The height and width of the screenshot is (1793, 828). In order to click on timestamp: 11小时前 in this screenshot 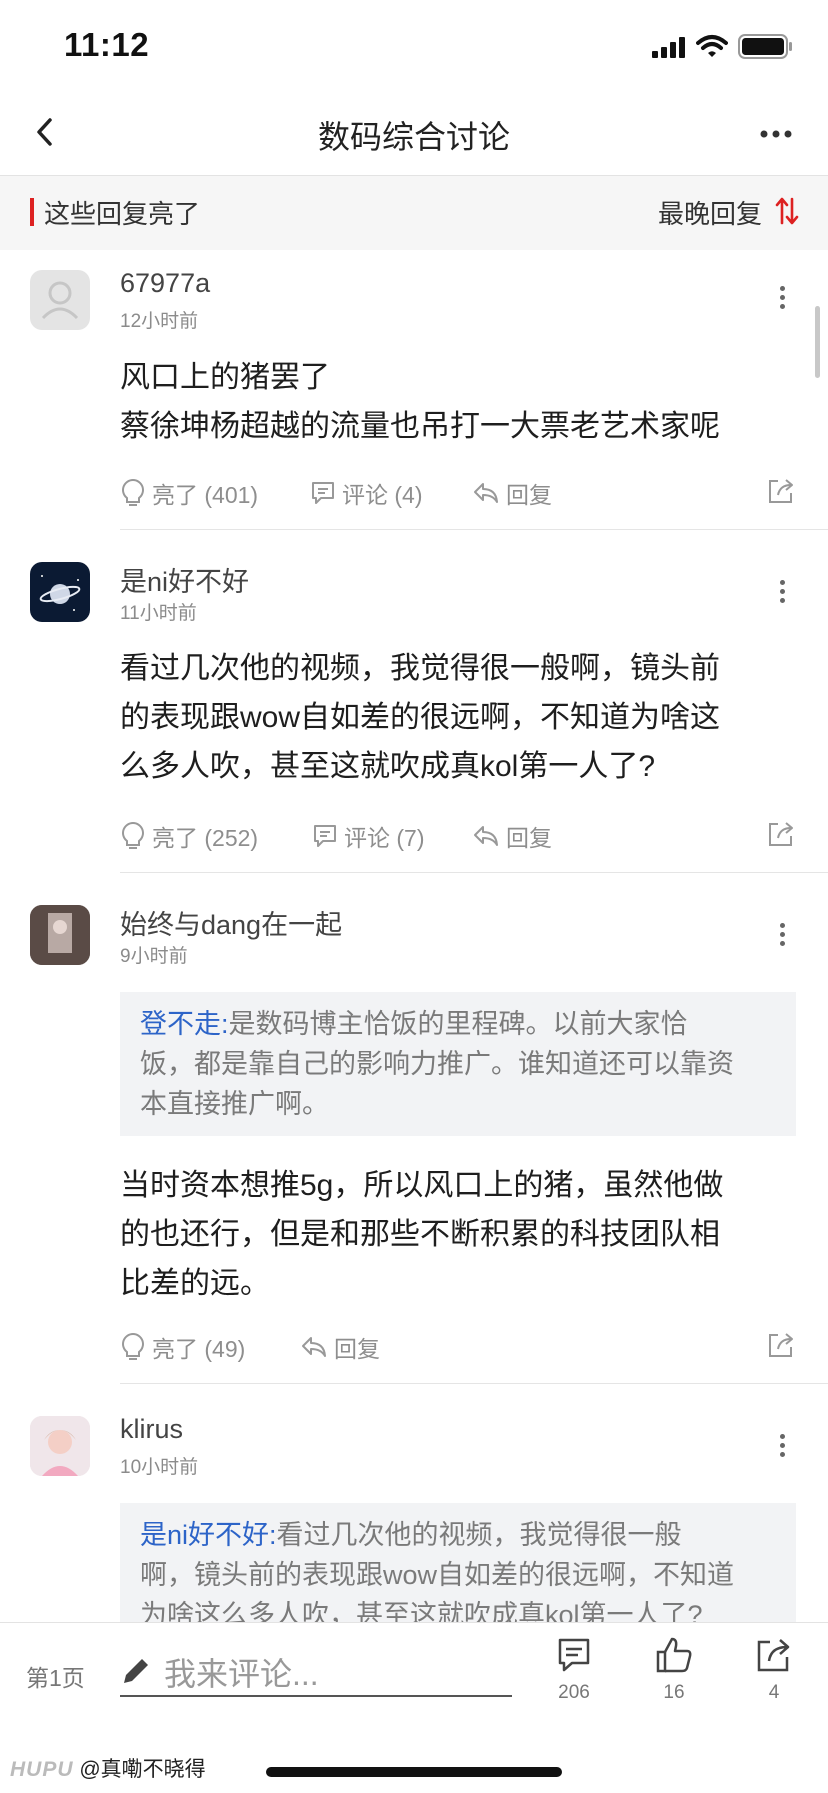, I will do `click(158, 613)`.